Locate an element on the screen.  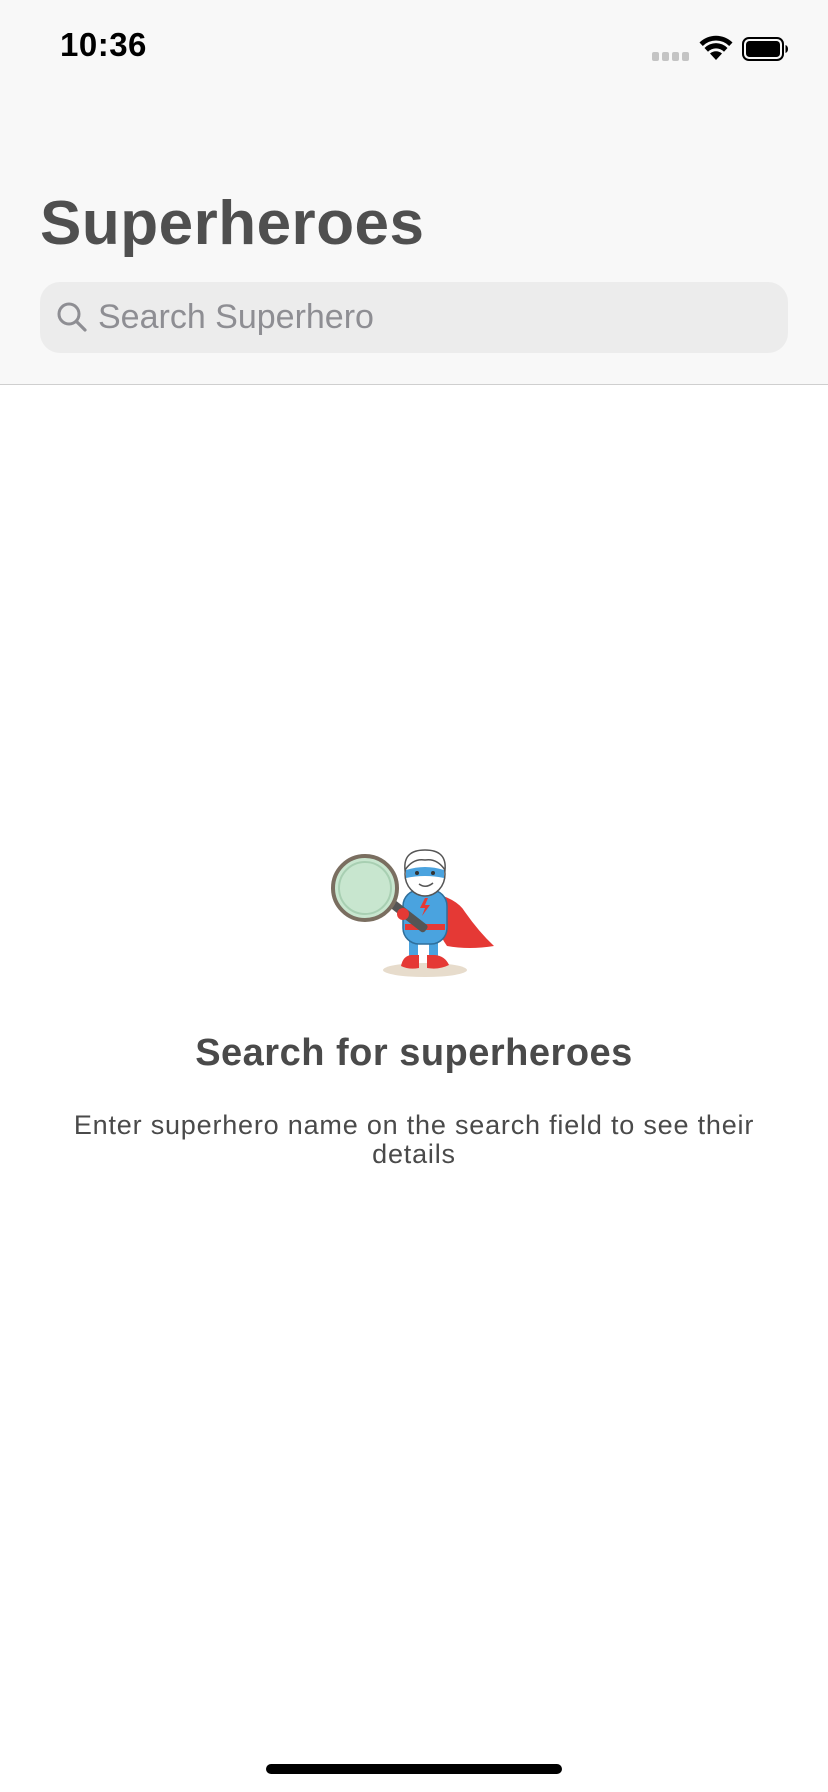
wifi-icon is located at coordinates (716, 47).